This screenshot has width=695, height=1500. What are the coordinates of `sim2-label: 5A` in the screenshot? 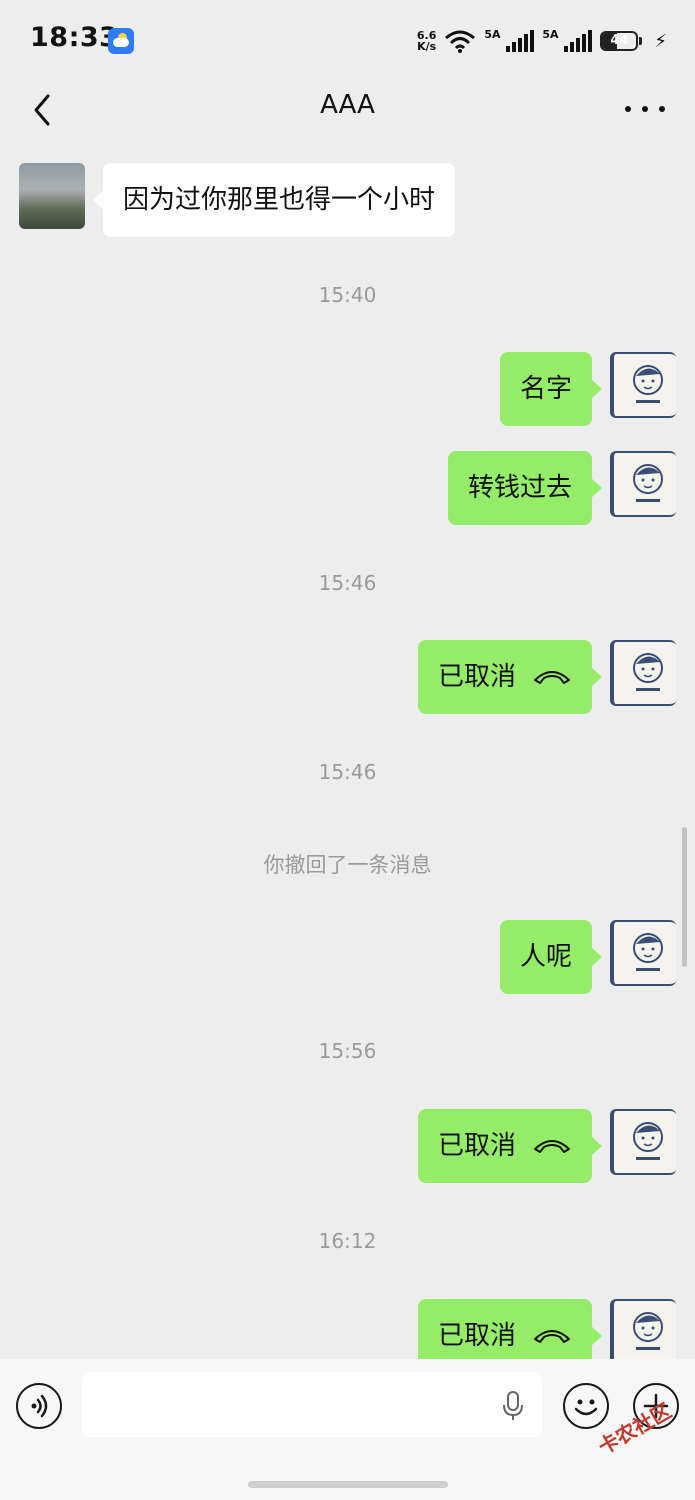 It's located at (550, 34).